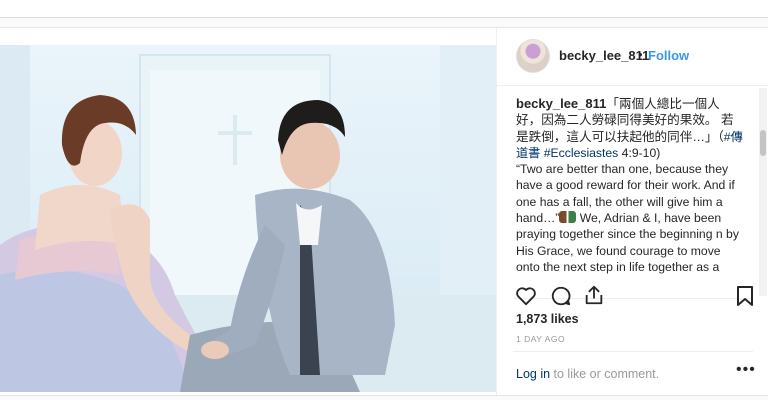 The width and height of the screenshot is (768, 400). I want to click on more-options-icon: •••, so click(746, 370).